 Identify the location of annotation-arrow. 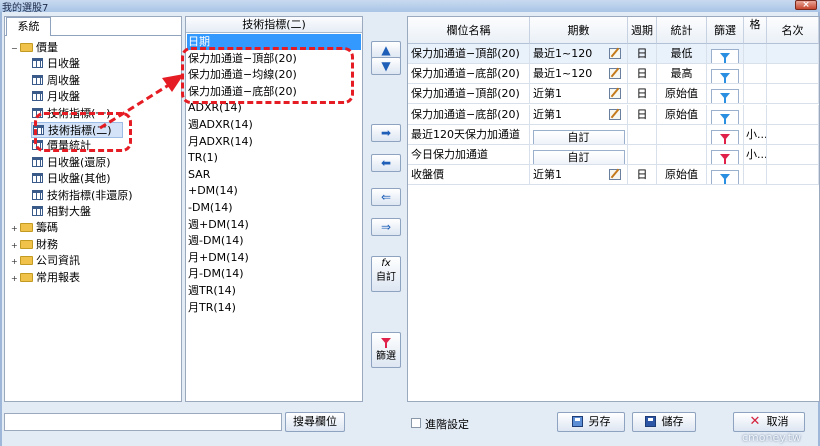
(141, 102).